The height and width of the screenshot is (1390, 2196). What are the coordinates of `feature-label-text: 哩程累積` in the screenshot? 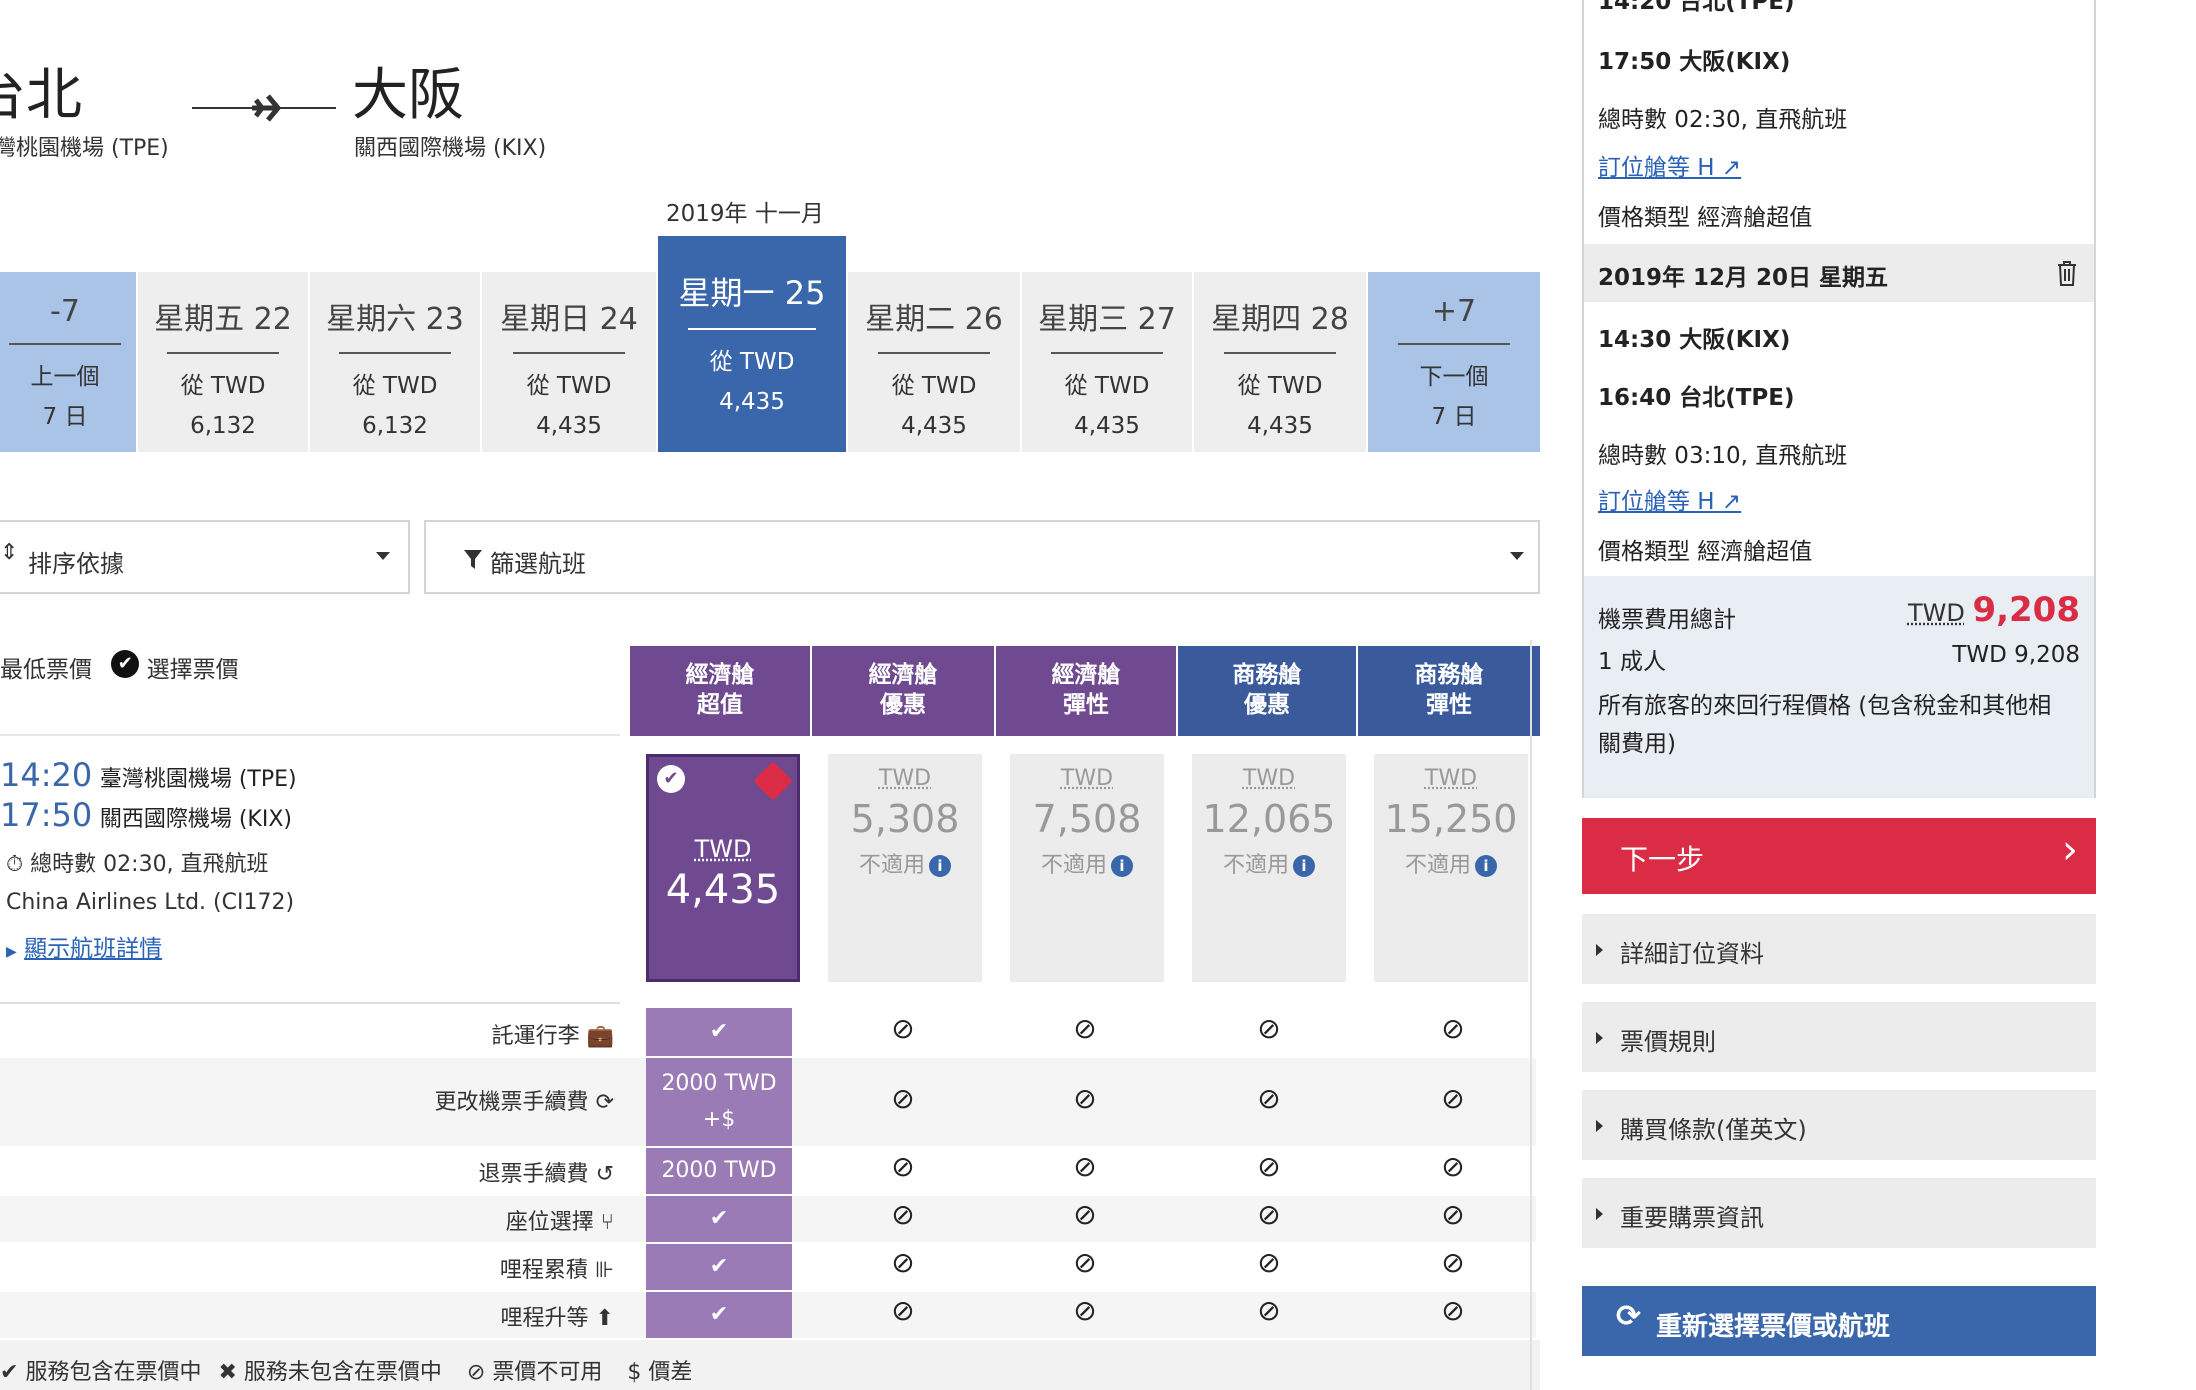 It's located at (543, 1270).